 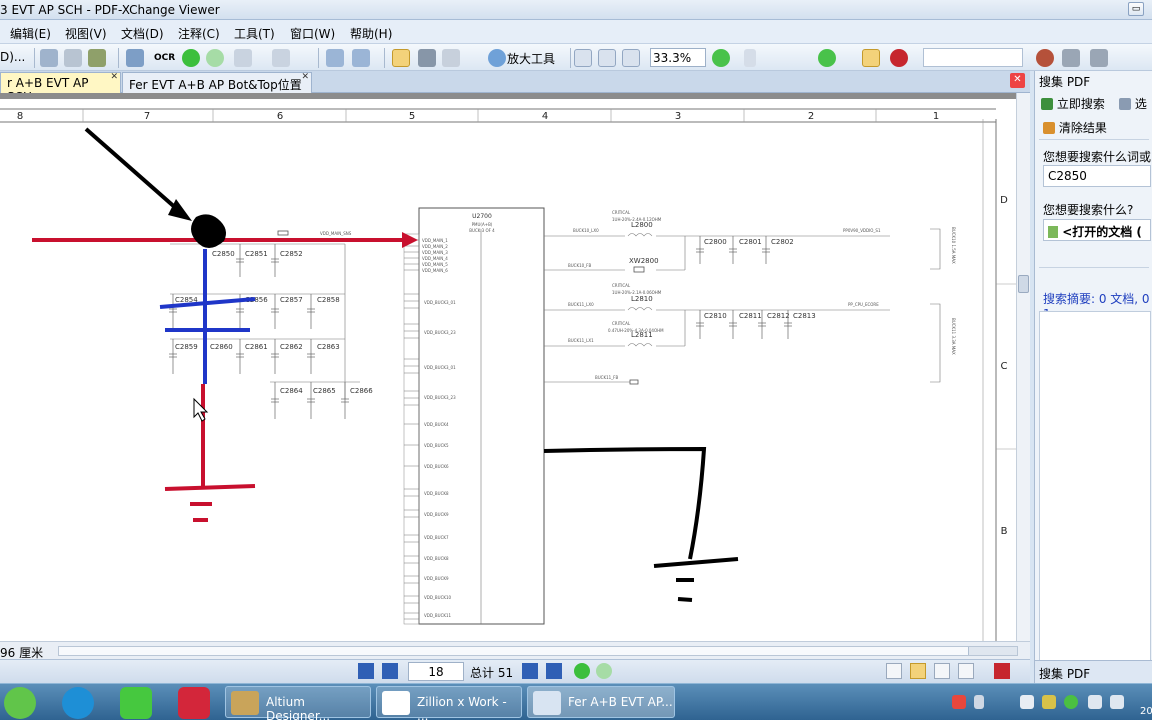 I want to click on zoom-tool-label: 放大工具, so click(x=531, y=58).